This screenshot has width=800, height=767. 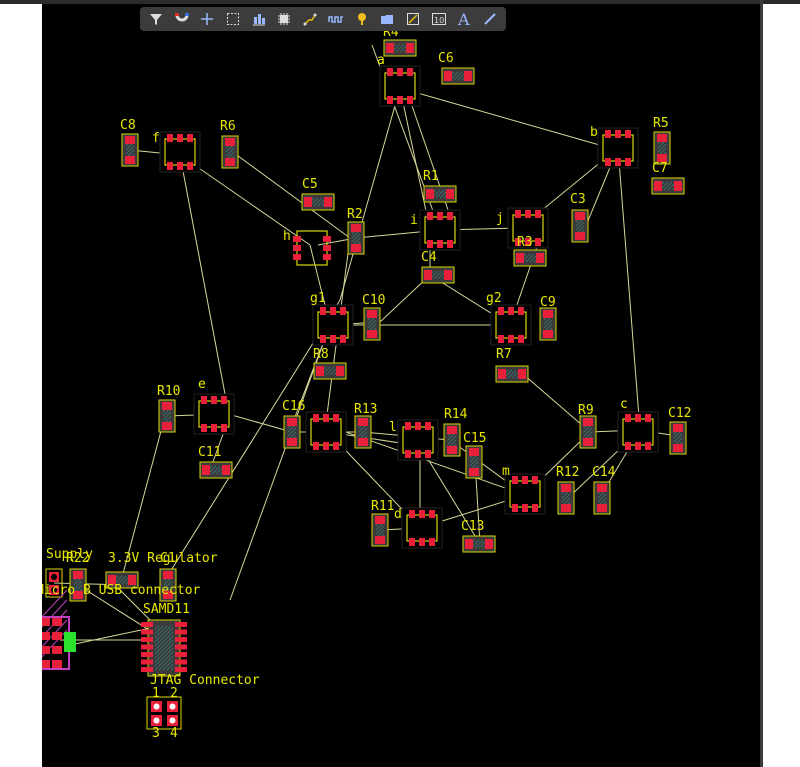 I want to click on component-R12, so click(x=566, y=498).